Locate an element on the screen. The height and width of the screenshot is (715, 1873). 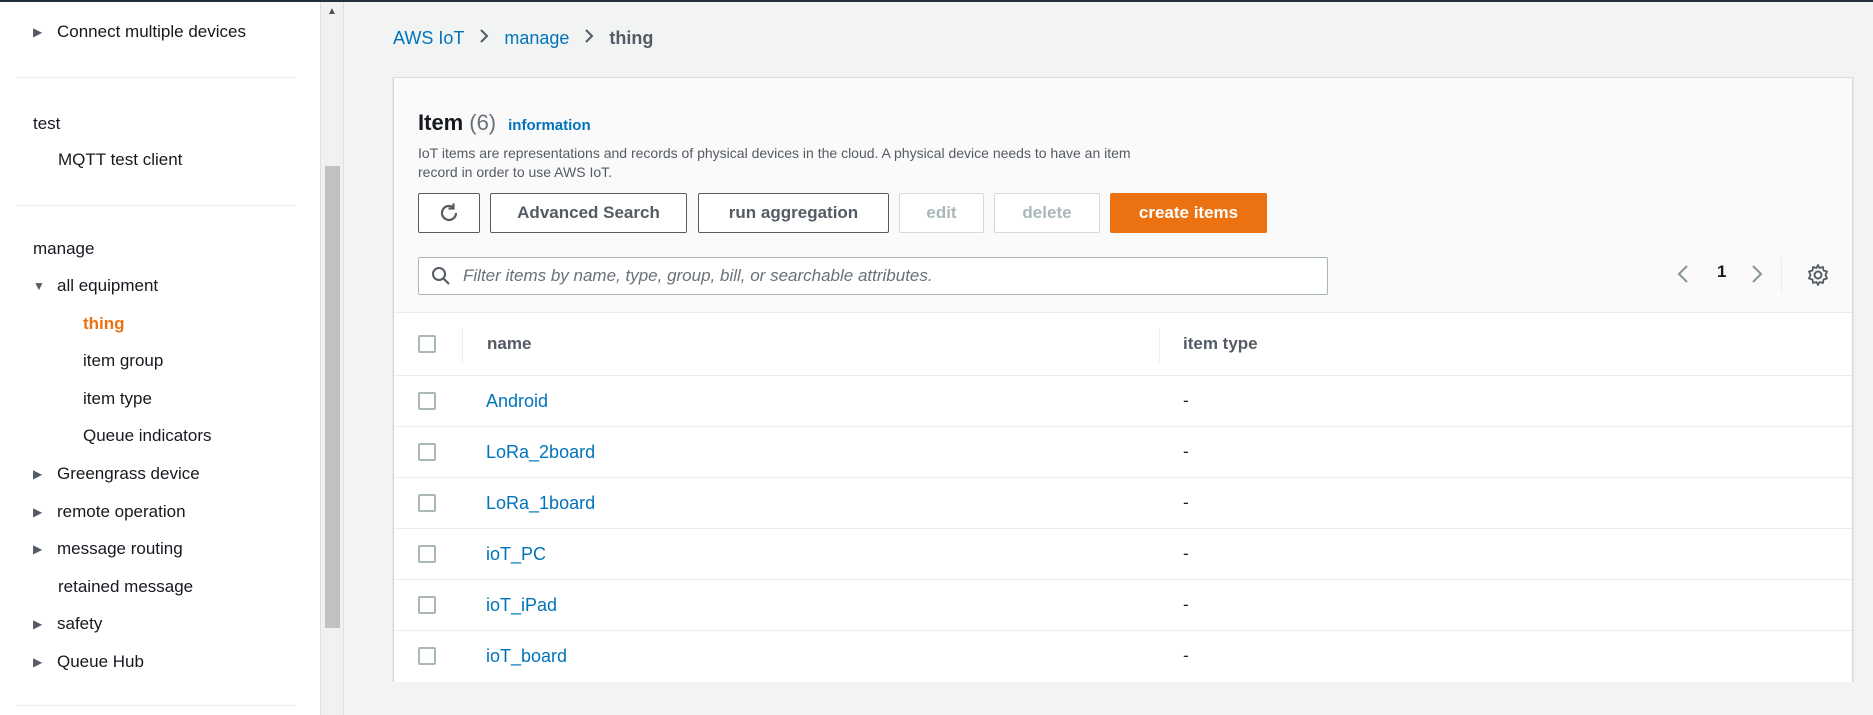
panel-title-text: Item is located at coordinates (441, 122).